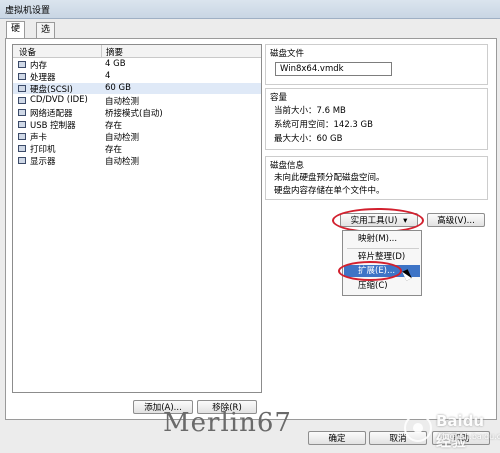  Describe the element at coordinates (337, 438) in the screenshot. I see `ok-button: 确定` at that location.